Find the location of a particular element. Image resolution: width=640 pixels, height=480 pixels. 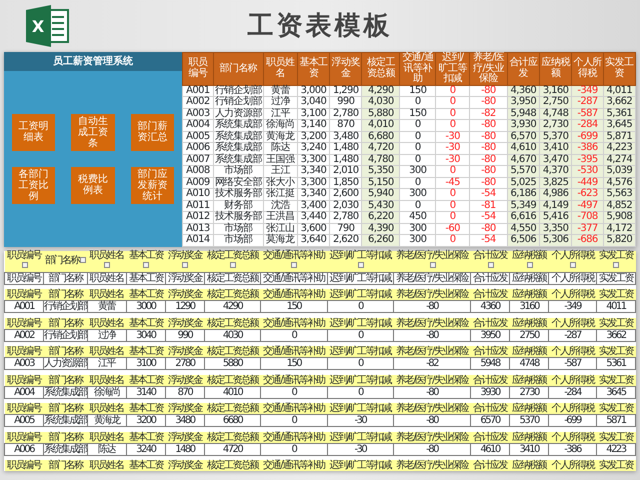

table-cell: 5,820 is located at coordinates (619, 240).